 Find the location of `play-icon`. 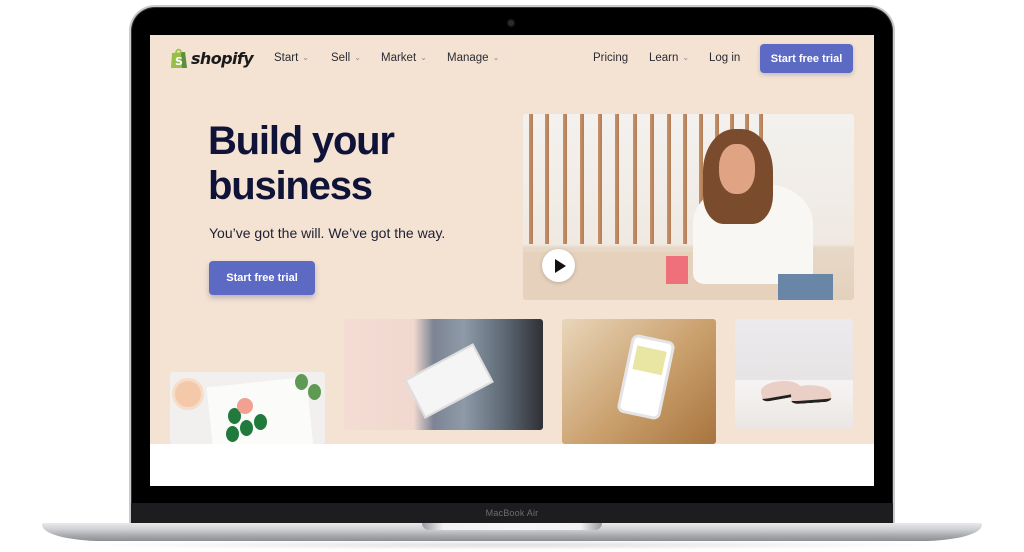

play-icon is located at coordinates (560, 265).